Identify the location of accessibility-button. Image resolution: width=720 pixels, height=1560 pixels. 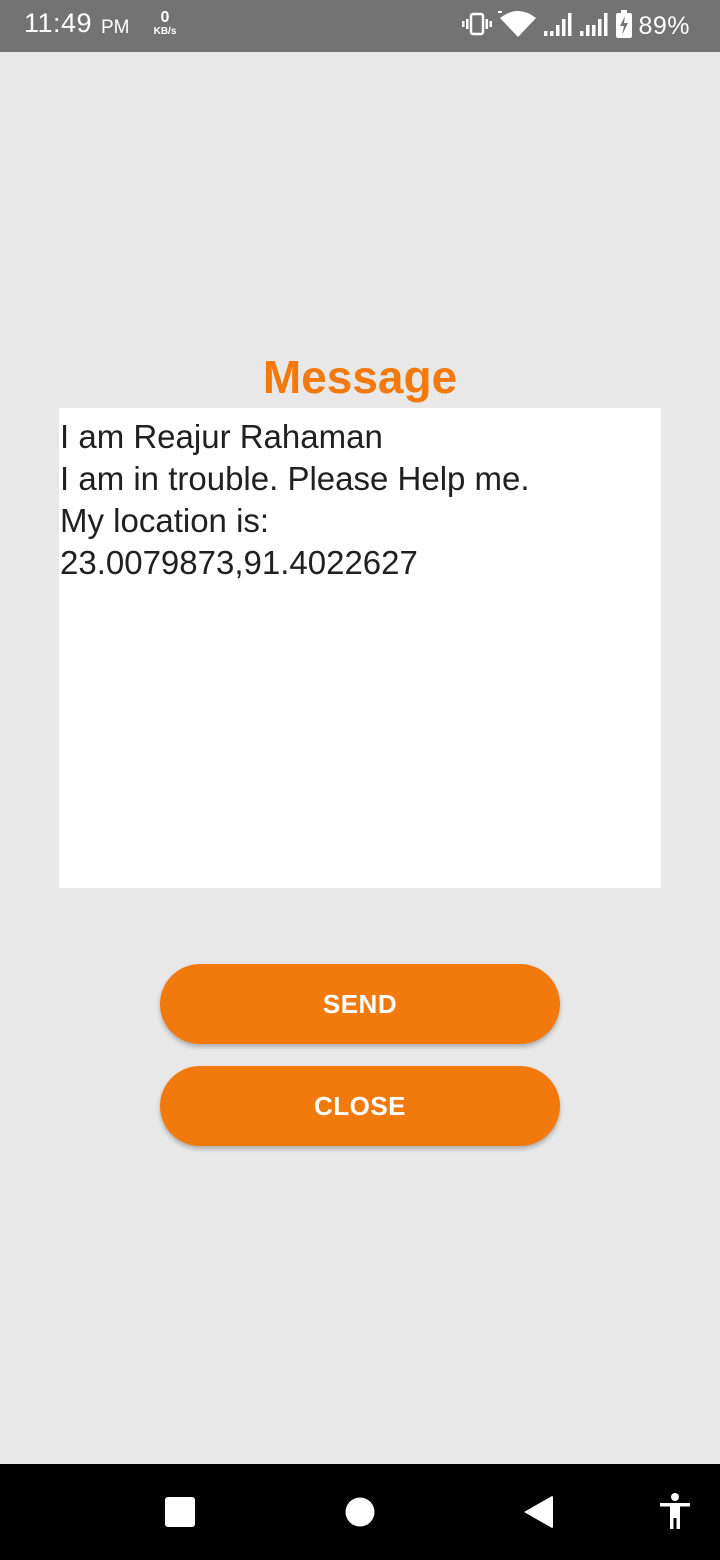
(675, 1512).